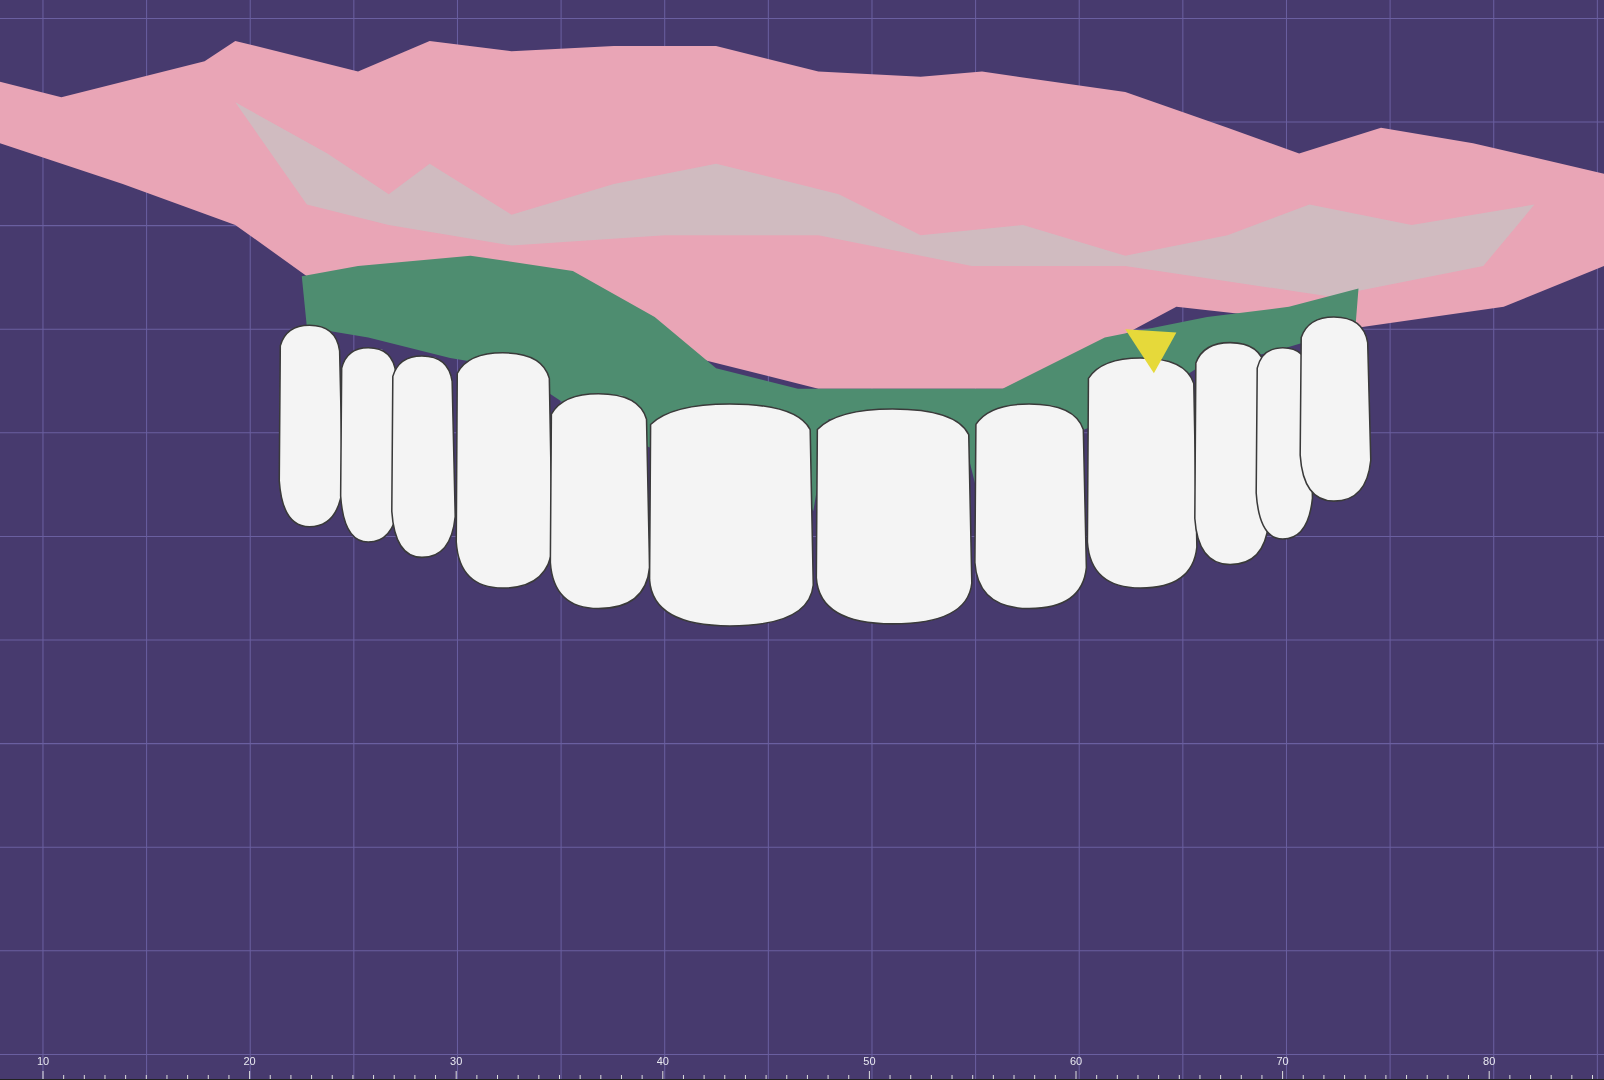 This screenshot has height=1080, width=1604. I want to click on ruler-label: 20, so click(249, 1061).